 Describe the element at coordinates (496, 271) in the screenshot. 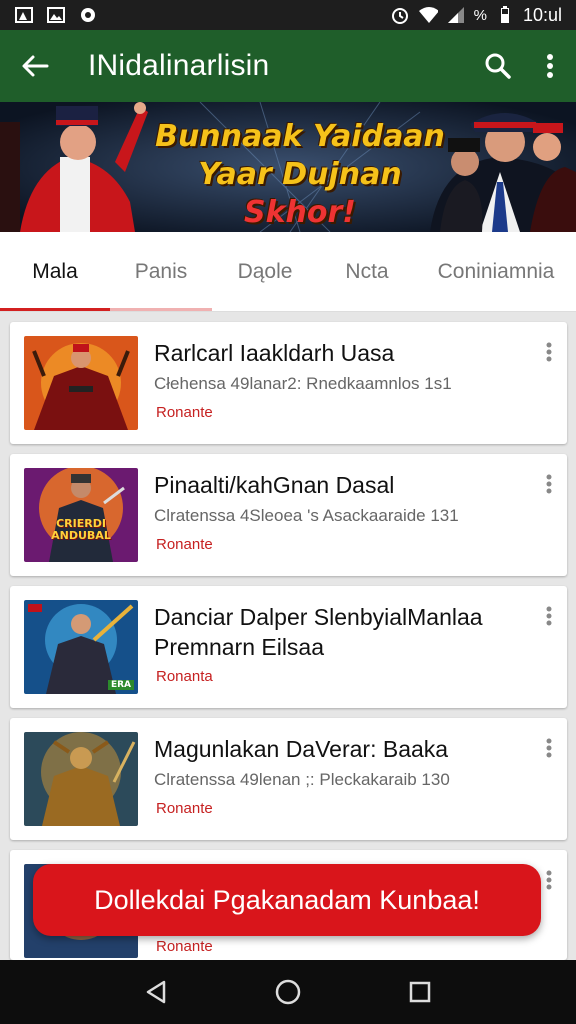

I see `tab-coniniamnia: Coniniamnia` at that location.